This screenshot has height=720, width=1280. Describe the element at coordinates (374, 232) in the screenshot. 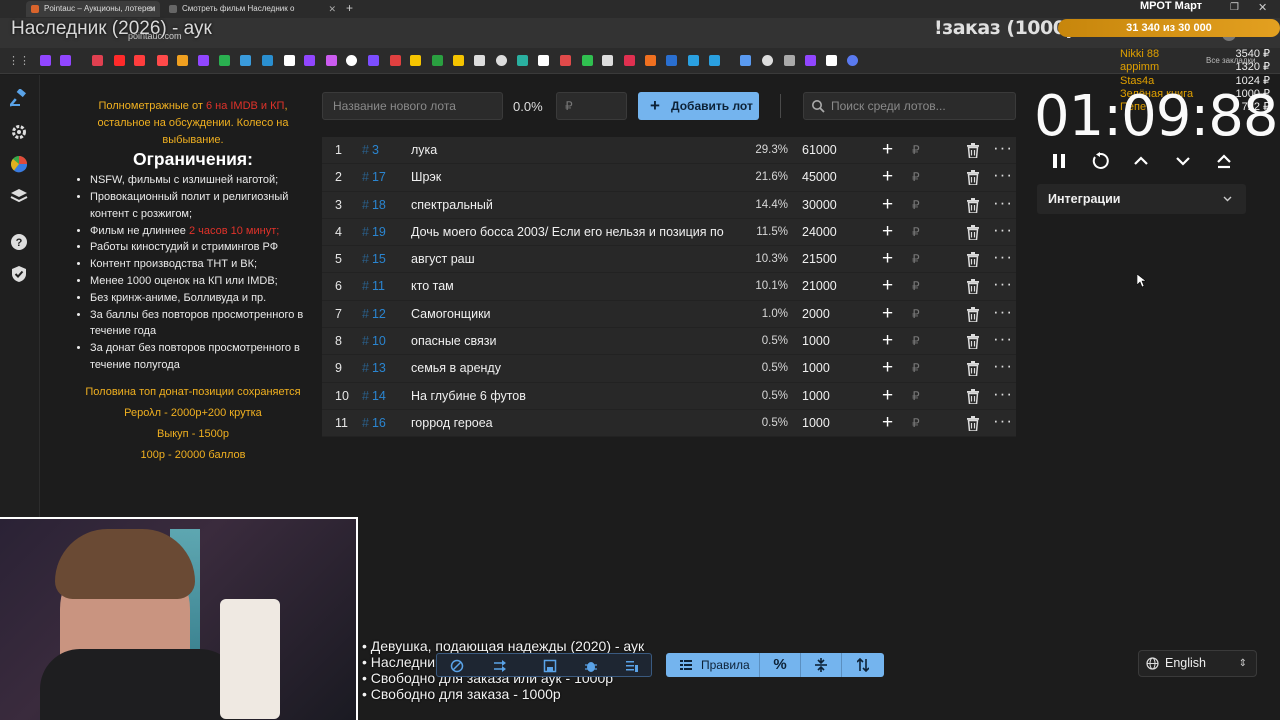

I see `lot-number: #19` at that location.